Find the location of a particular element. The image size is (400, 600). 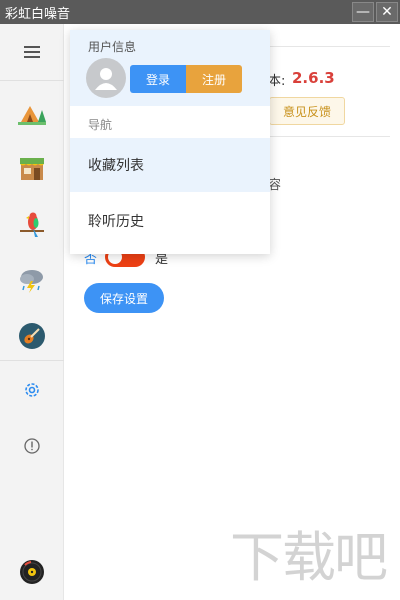

nav-item-favorites: 收藏列表 is located at coordinates (170, 165).